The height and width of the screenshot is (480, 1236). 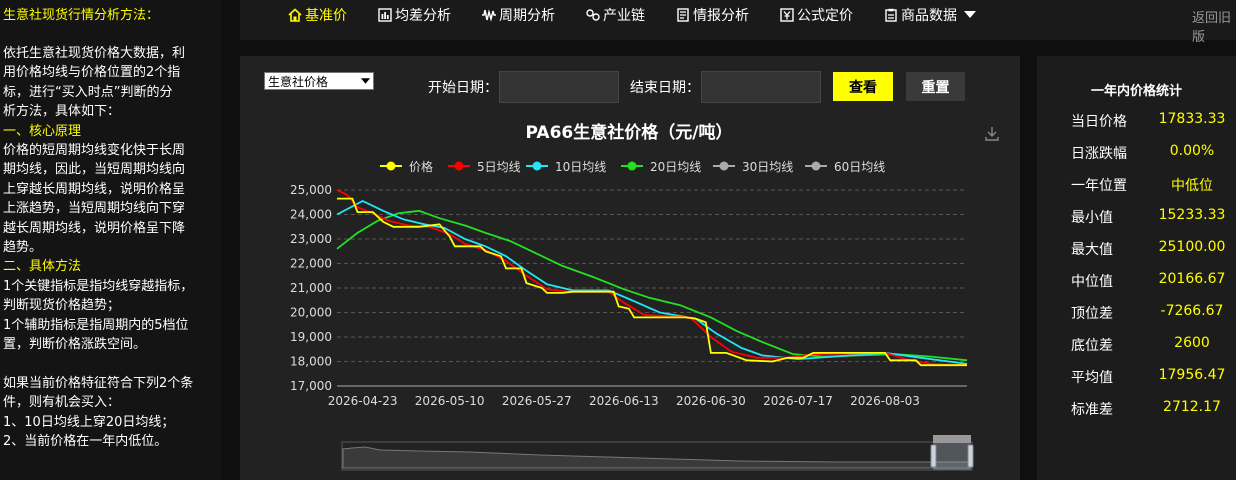 I want to click on description-line: 价格的短周期均线变化快于长周, so click(x=94, y=151).